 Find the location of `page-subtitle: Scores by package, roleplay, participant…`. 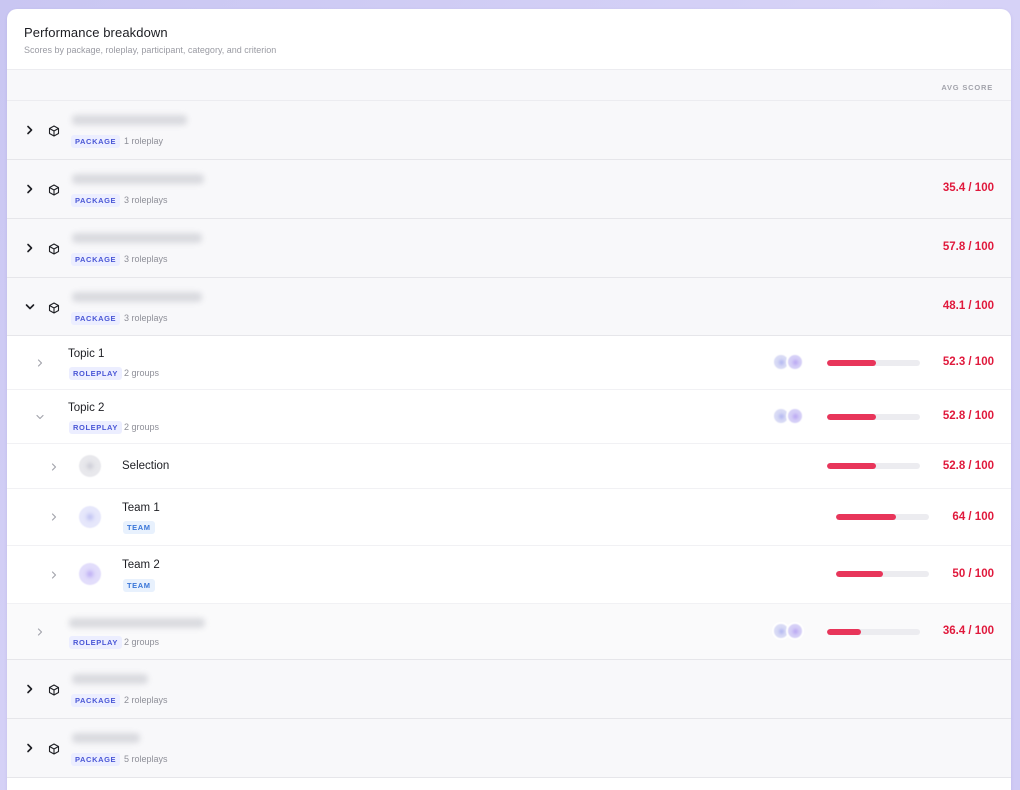

page-subtitle: Scores by package, roleplay, participant… is located at coordinates (150, 50).